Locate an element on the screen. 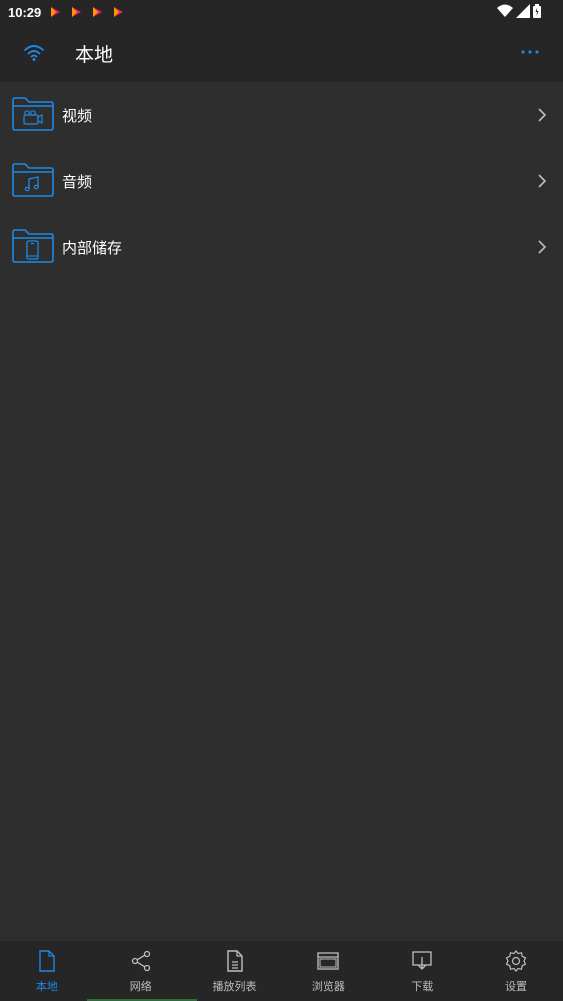  file-icon is located at coordinates (47, 961).